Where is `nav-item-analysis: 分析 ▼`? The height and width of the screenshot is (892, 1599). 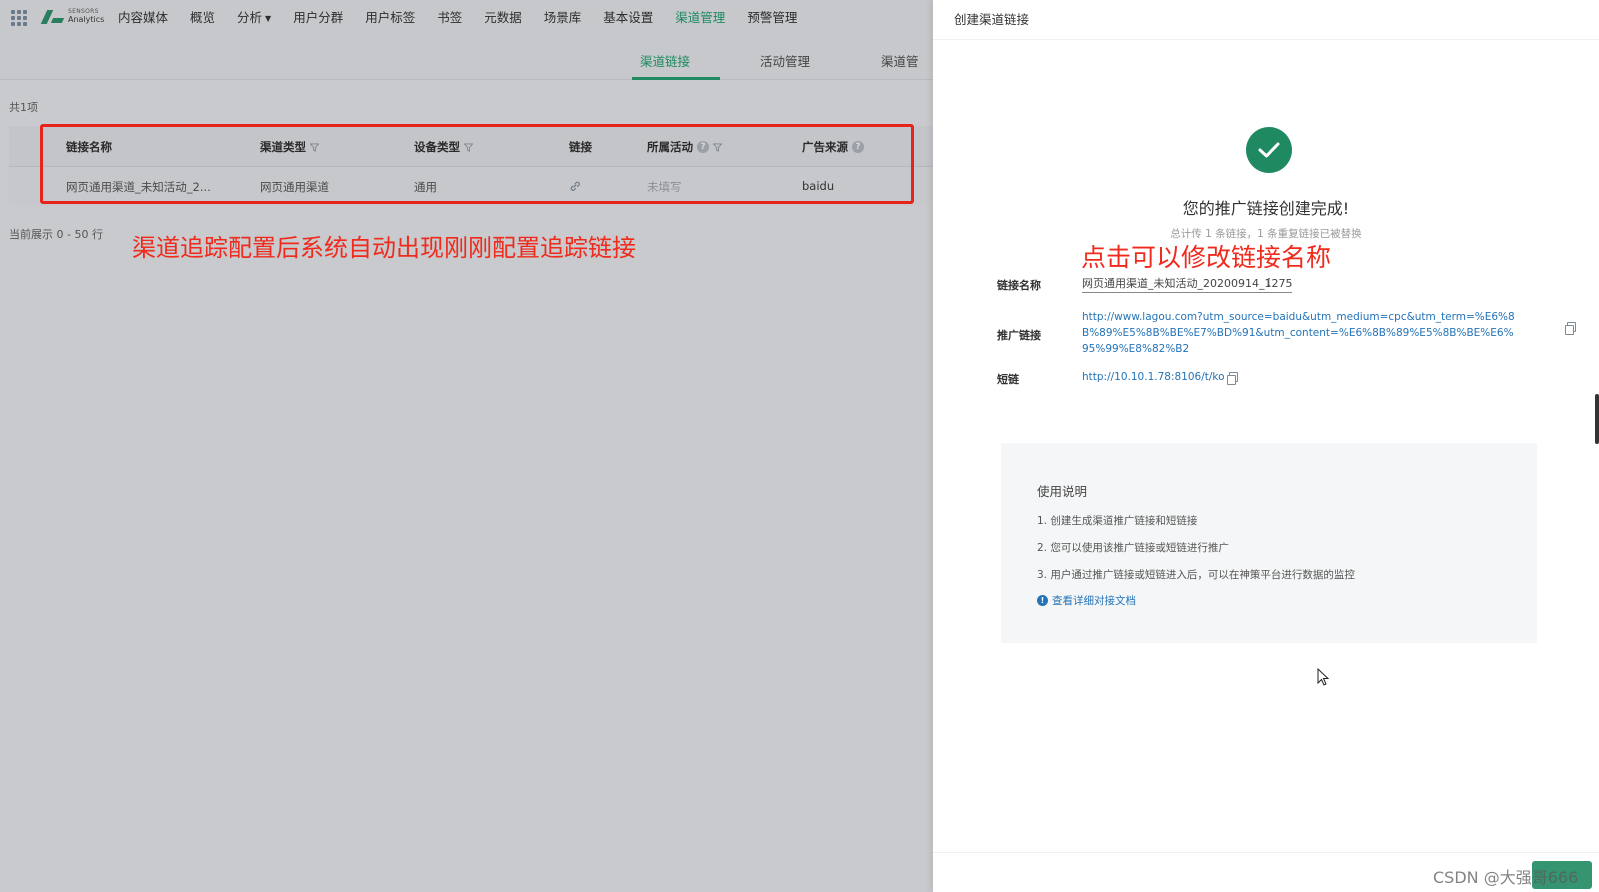
nav-item-analysis: 分析 ▼ is located at coordinates (254, 16).